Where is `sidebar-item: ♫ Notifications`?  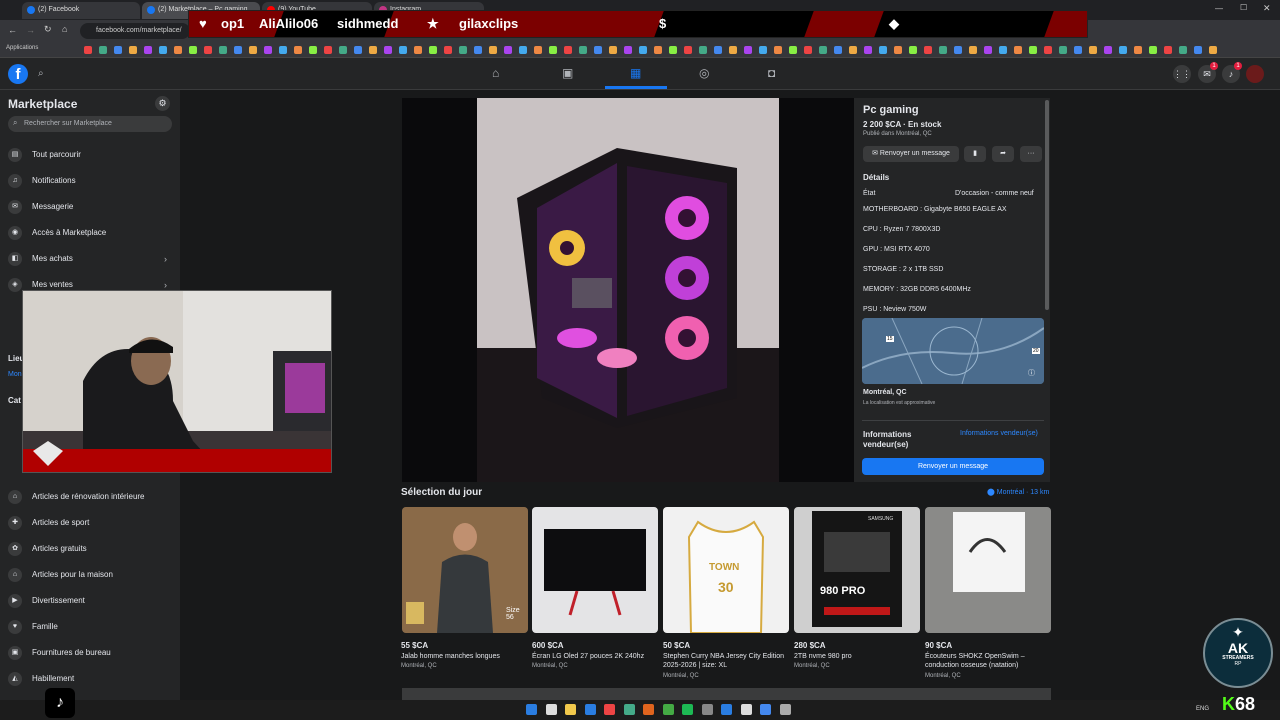 sidebar-item: ♫ Notifications is located at coordinates (42, 181).